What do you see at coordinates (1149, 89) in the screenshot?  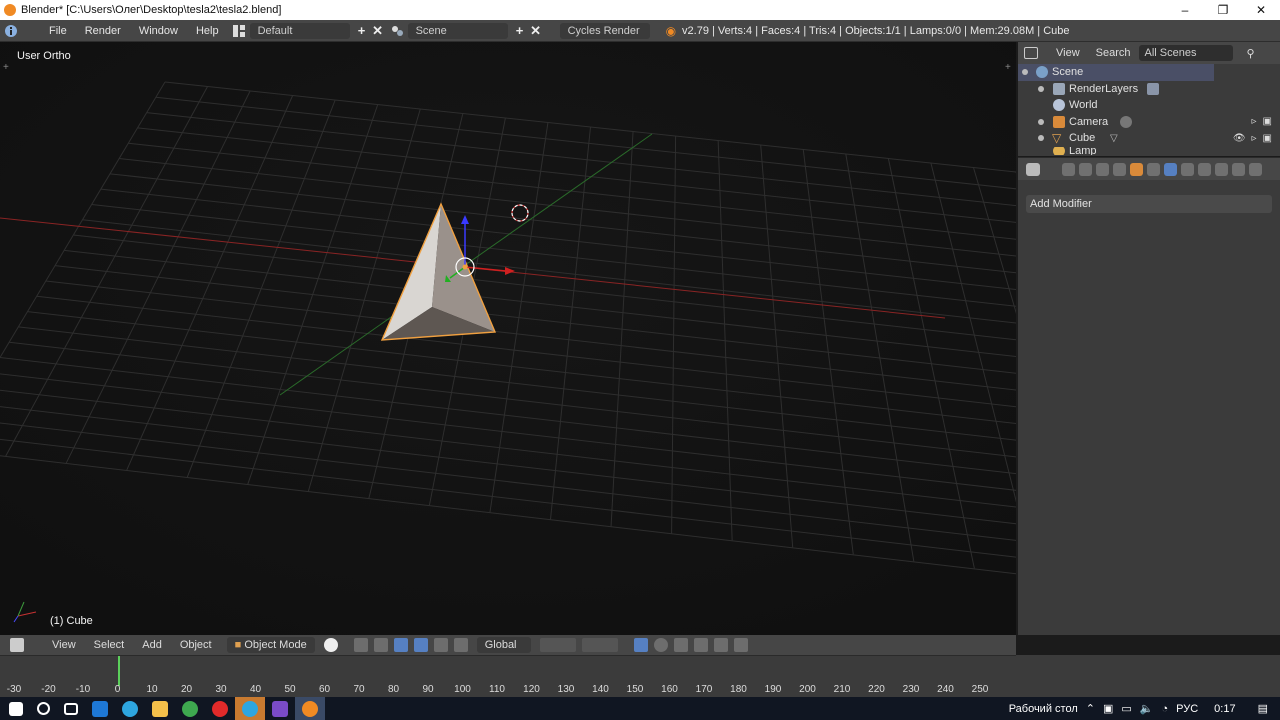 I see `outliner-item-renderlayers: RenderLayers` at bounding box center [1149, 89].